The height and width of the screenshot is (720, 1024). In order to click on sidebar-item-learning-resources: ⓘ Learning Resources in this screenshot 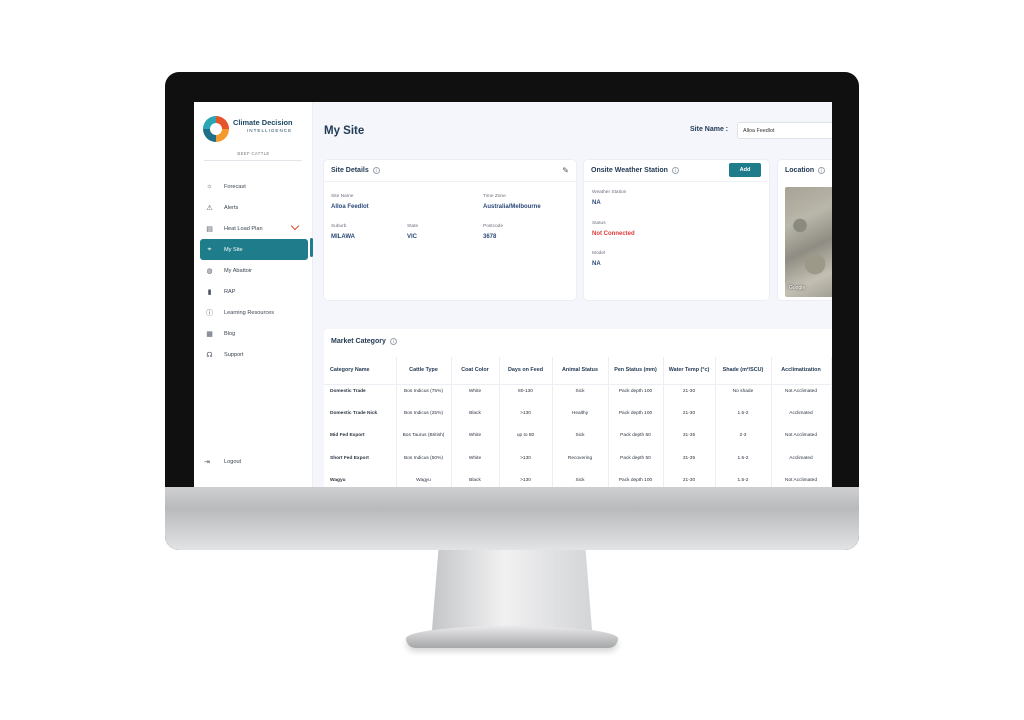, I will do `click(254, 312)`.